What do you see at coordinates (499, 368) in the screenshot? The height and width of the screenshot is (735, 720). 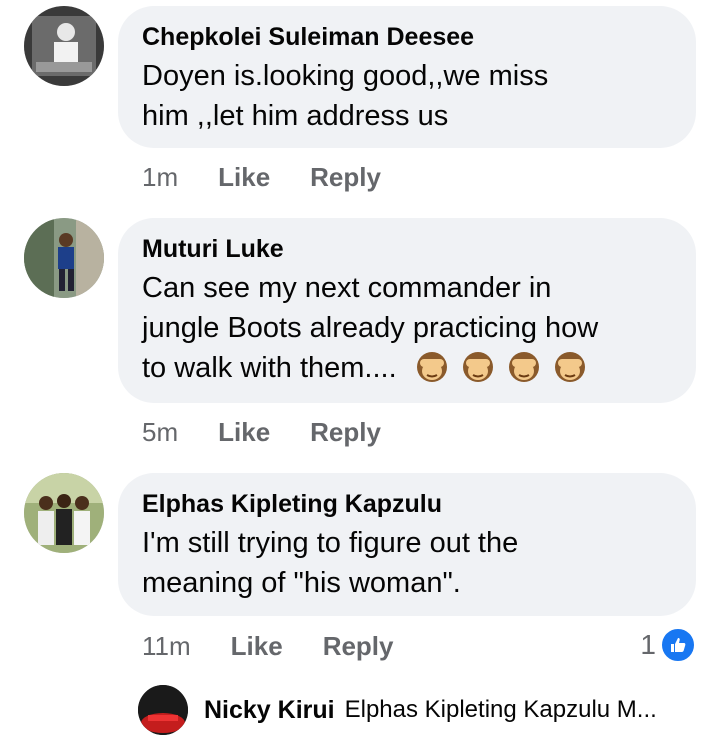 I see `see-no-evil-monkey-icon` at bounding box center [499, 368].